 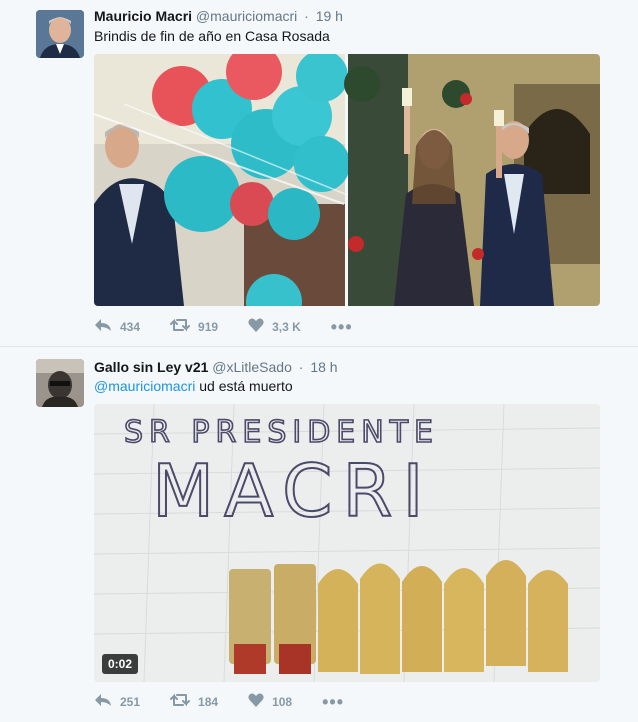 I want to click on handwriting-line2: MACRI, so click(x=293, y=491).